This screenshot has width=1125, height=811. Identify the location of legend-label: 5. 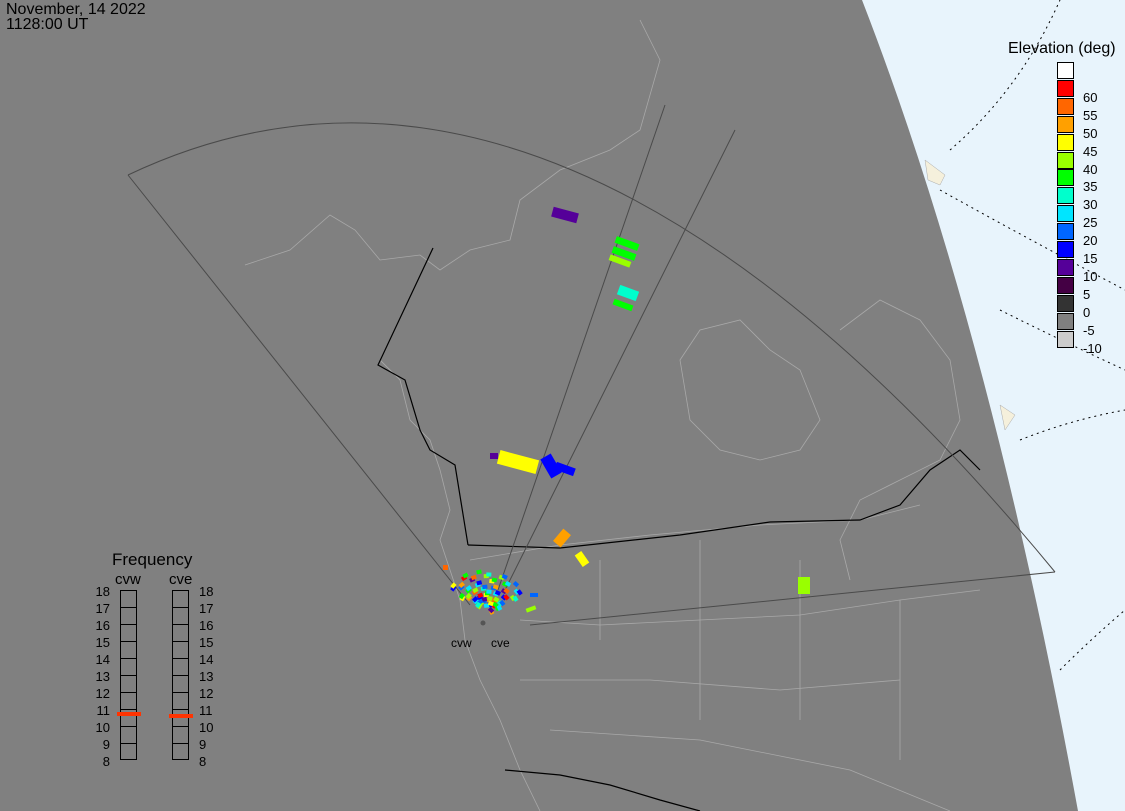
(1087, 294).